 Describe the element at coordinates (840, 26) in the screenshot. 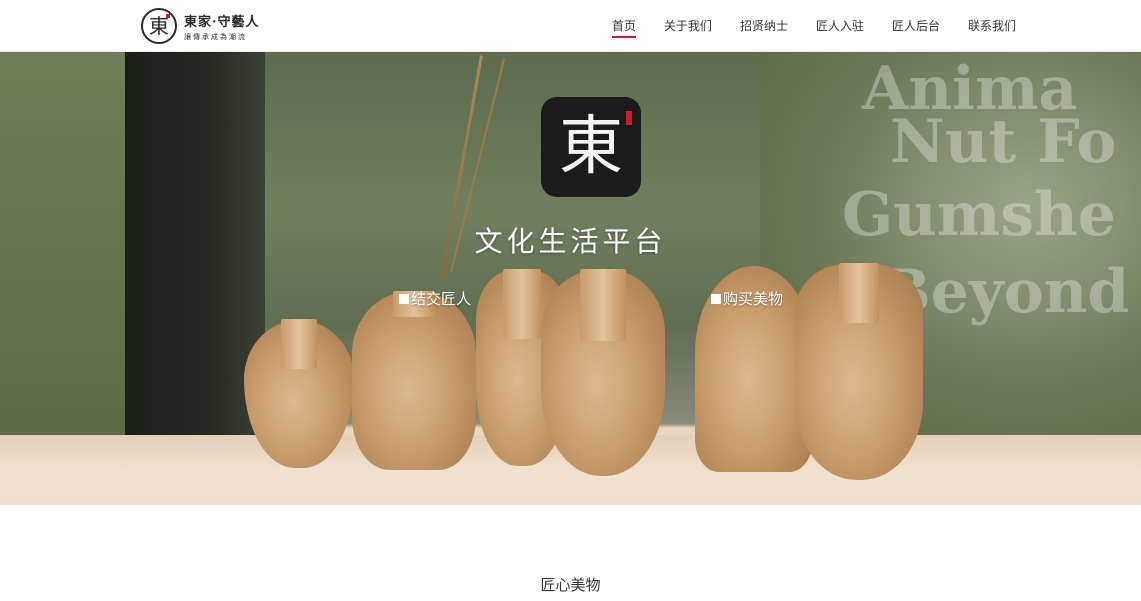

I see `nav-item-artisan-join: 匠人入驻` at that location.